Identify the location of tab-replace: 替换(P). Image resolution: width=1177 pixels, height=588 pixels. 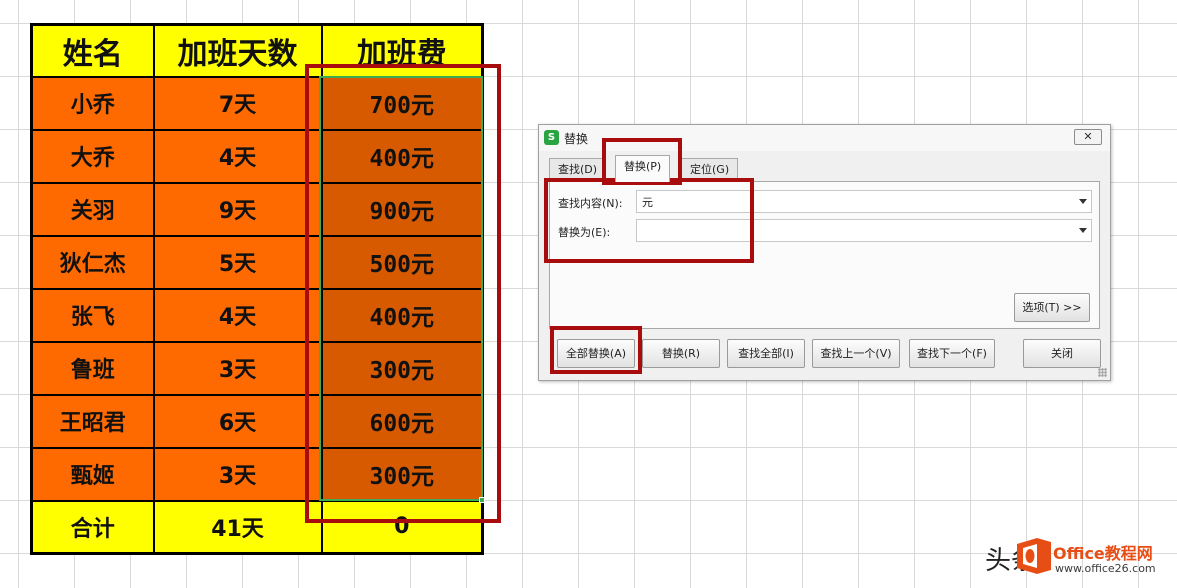
(643, 168).